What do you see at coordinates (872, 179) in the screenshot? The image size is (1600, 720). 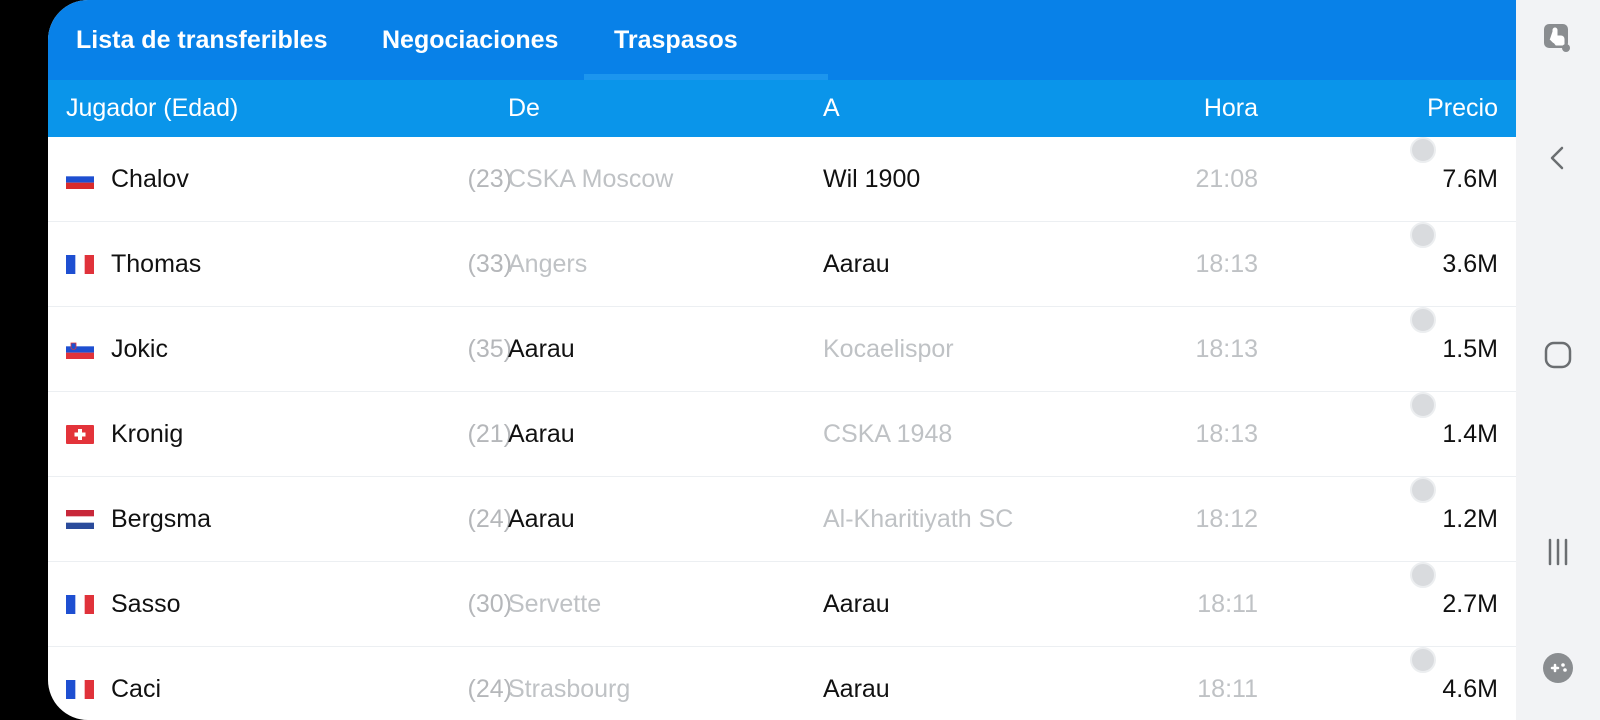 I see `to-club: Wil 1900` at bounding box center [872, 179].